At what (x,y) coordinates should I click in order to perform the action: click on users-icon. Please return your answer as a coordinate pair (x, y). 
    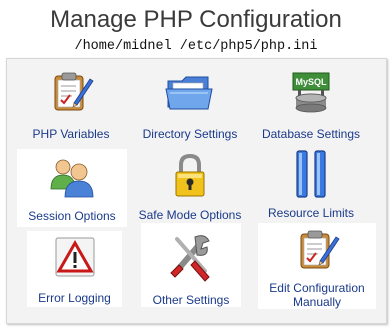
    Looking at the image, I should click on (72, 178).